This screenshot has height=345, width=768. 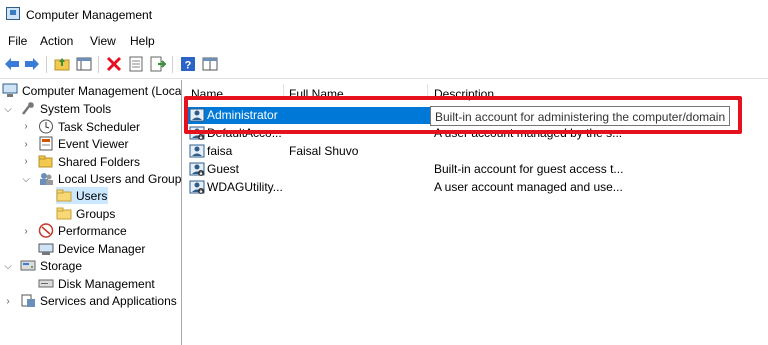 I want to click on tree-label: Disk Management, so click(x=106, y=283).